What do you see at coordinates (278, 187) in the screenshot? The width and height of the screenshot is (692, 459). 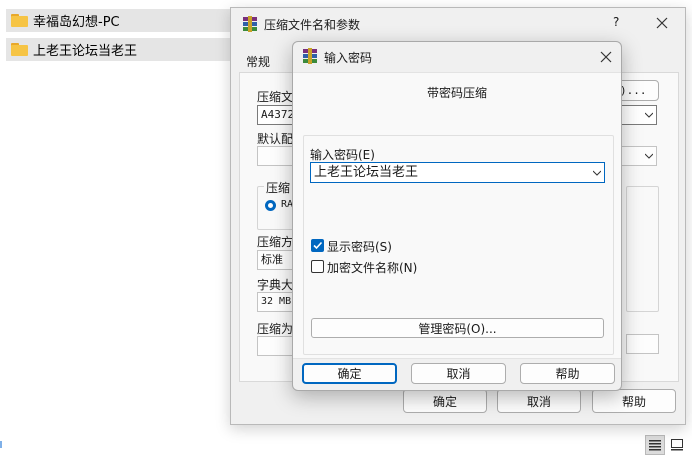 I see `format-group-label: 压缩` at bounding box center [278, 187].